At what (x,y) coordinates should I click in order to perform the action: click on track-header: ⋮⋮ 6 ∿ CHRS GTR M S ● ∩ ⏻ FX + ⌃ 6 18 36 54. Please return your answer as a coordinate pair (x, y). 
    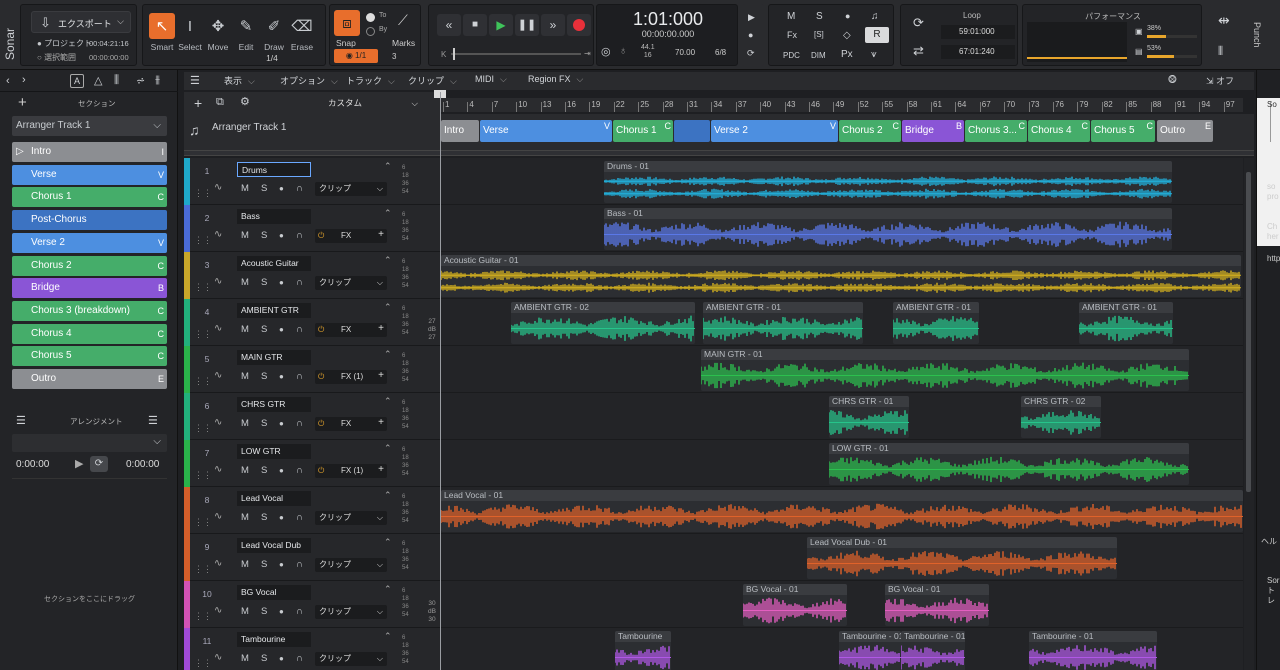
    Looking at the image, I should click on (312, 416).